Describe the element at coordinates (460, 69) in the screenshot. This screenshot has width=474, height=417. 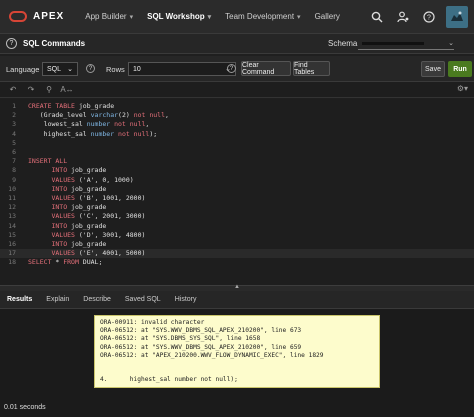
I see `run-button: Run` at that location.